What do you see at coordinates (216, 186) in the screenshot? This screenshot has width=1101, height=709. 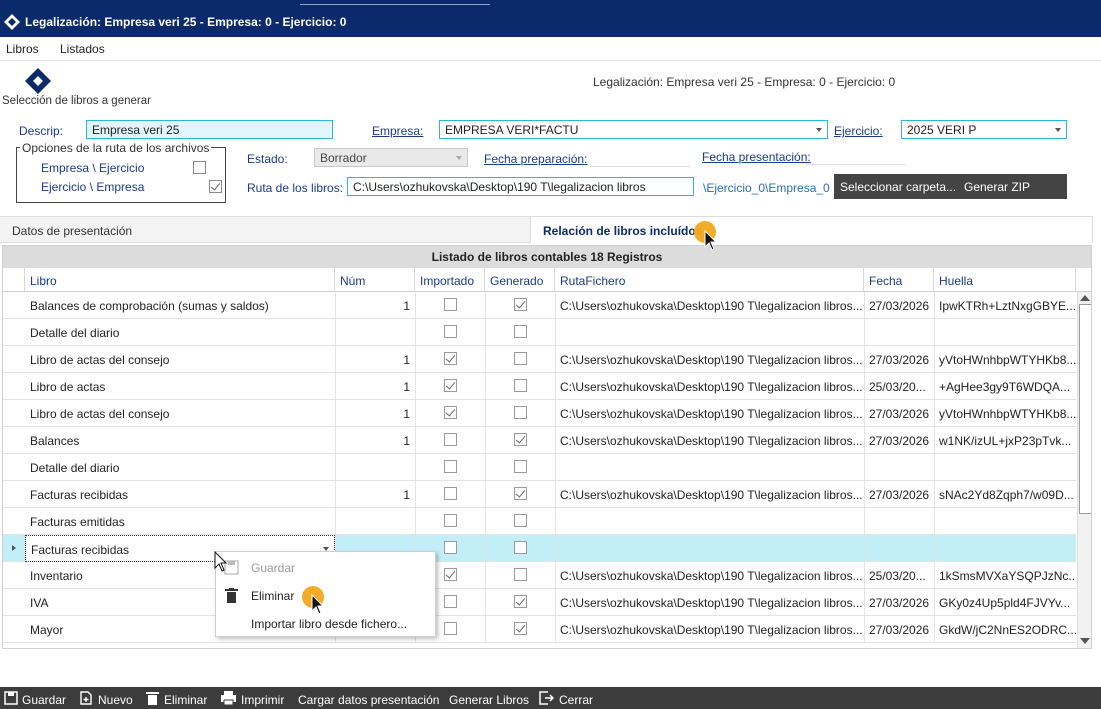 I see `option-ejercicio-empresa-checkbox` at bounding box center [216, 186].